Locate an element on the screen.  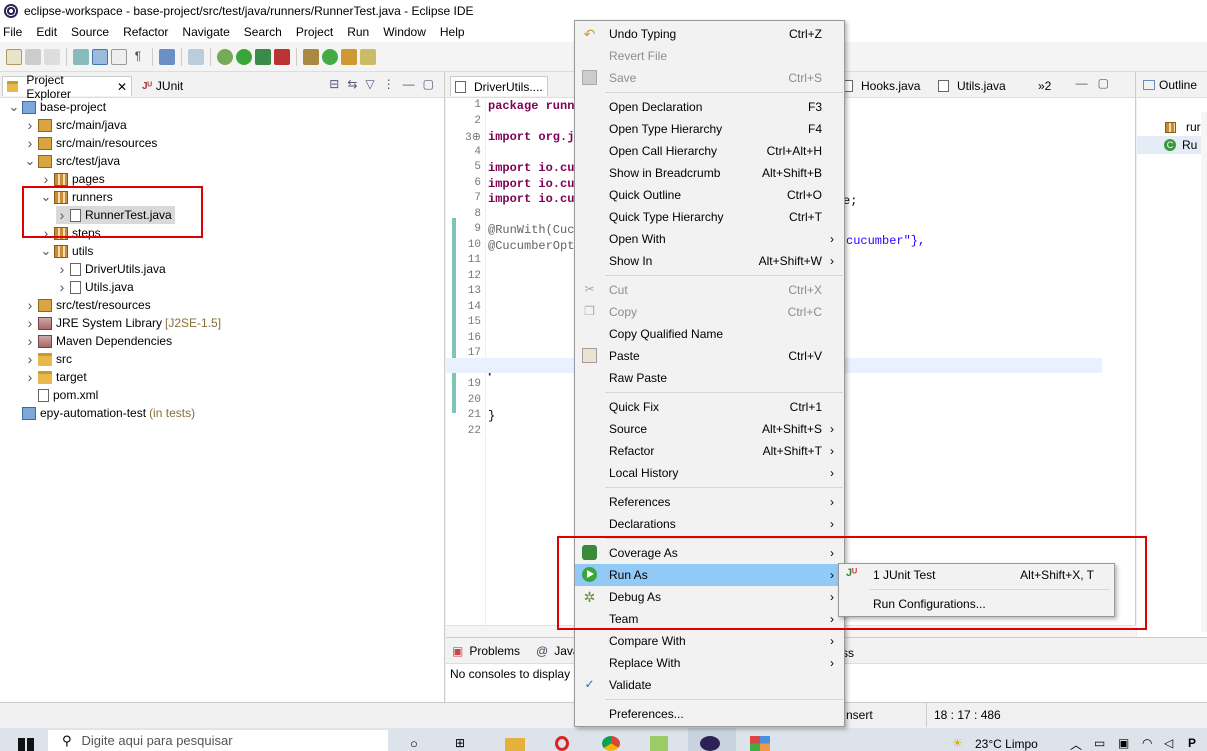
collapse-all-icon: ⊟ is located at coordinates (334, 84).